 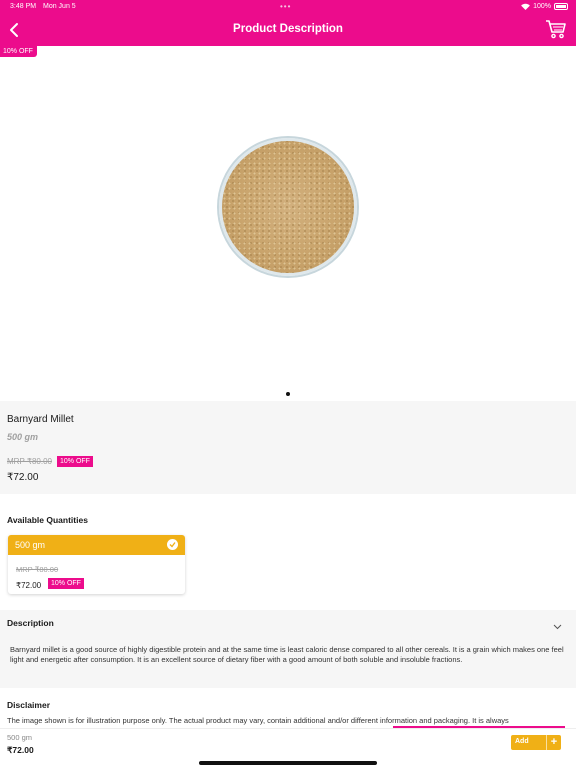 What do you see at coordinates (28, 705) in the screenshot?
I see `disclaimer-title: Disclaimer` at bounding box center [28, 705].